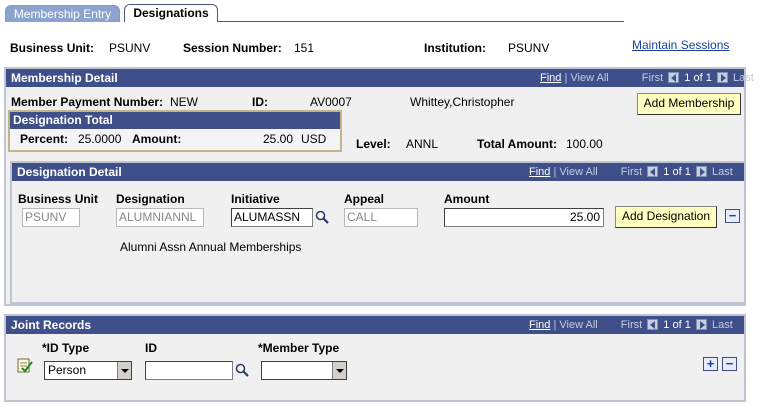 This screenshot has width=761, height=407. What do you see at coordinates (517, 144) in the screenshot?
I see `total-amount-label: Total Amount:` at bounding box center [517, 144].